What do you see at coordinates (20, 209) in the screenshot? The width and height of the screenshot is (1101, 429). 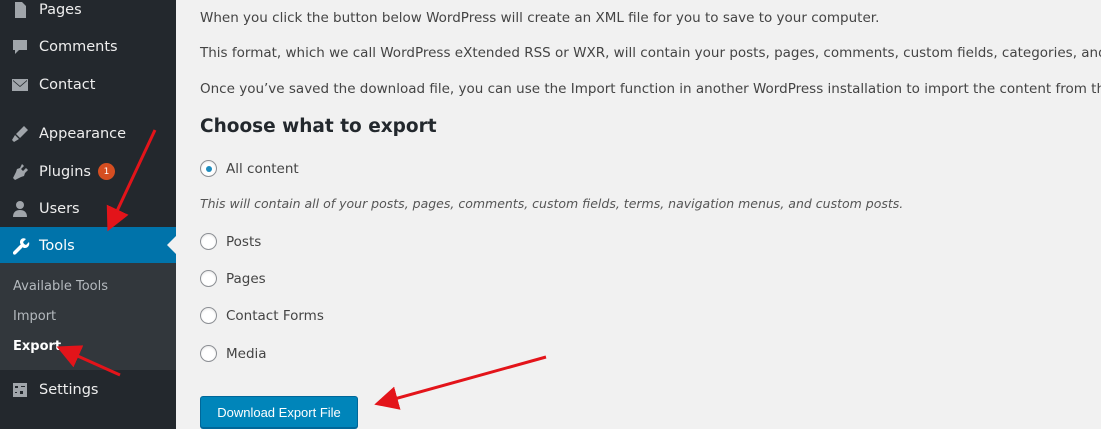 I see `users-icon` at bounding box center [20, 209].